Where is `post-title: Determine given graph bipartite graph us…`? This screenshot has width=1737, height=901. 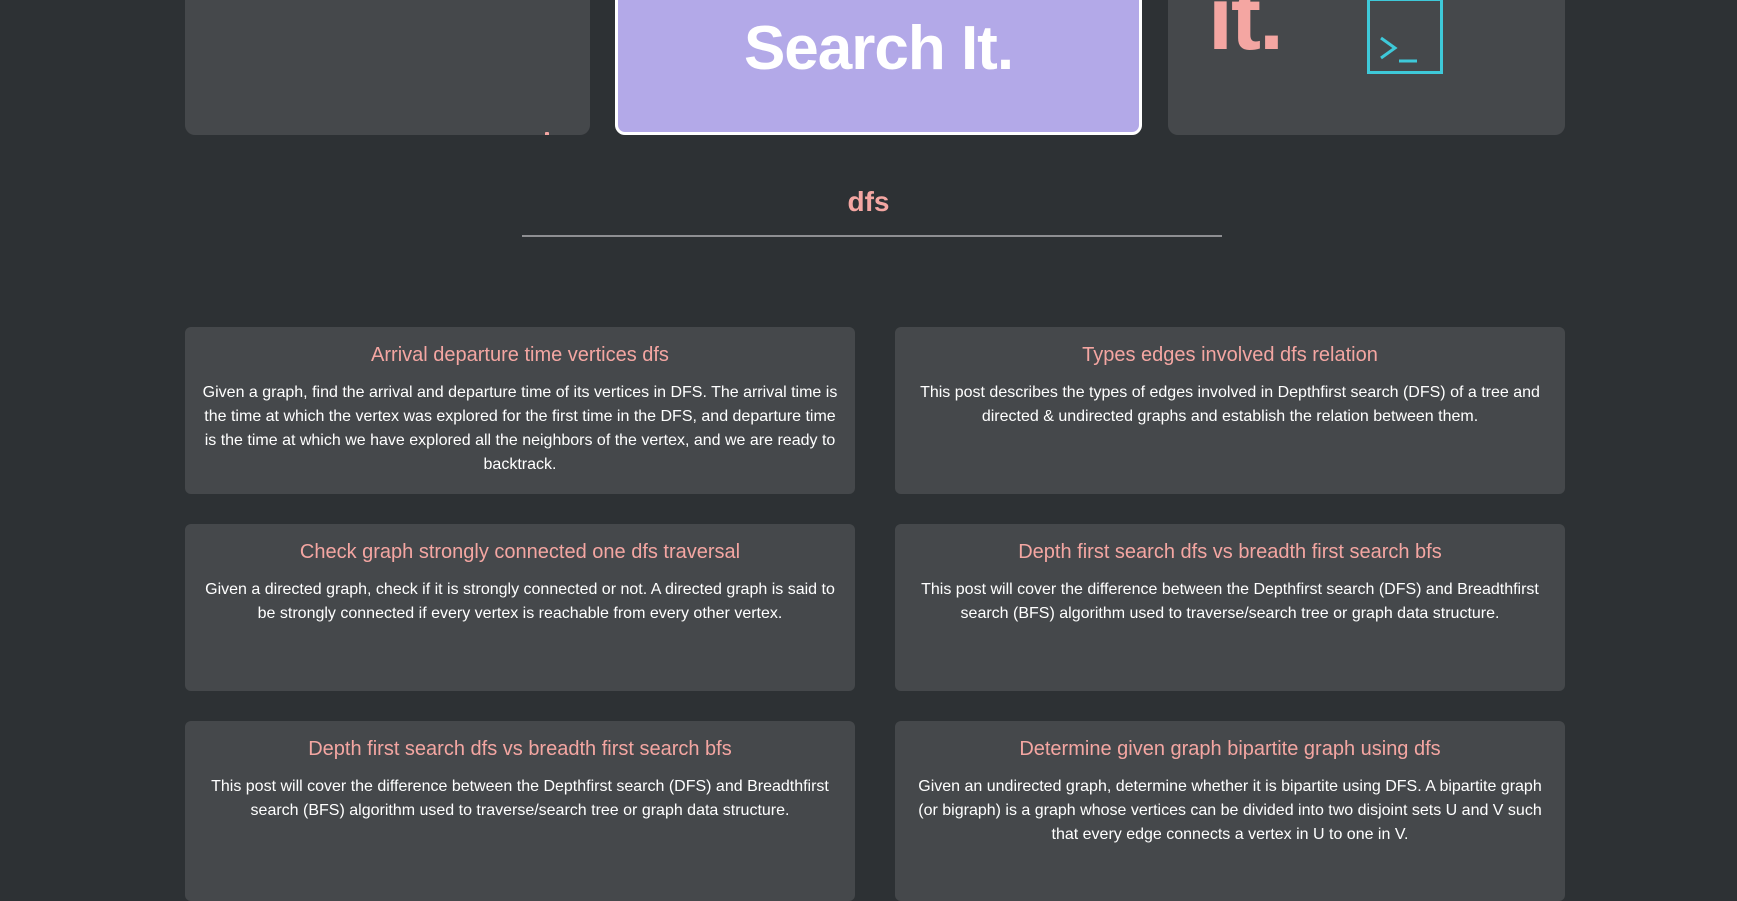
post-title: Determine given graph bipartite graph us… is located at coordinates (1230, 749).